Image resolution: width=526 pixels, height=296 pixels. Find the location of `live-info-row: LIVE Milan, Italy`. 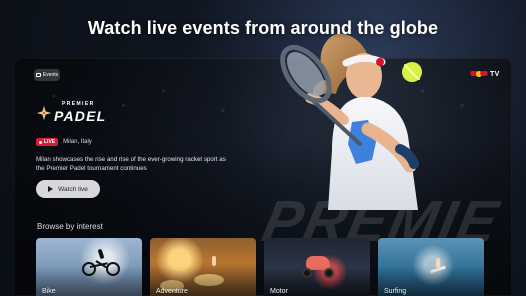

live-info-row: LIVE Milan, Italy is located at coordinates (64, 142).